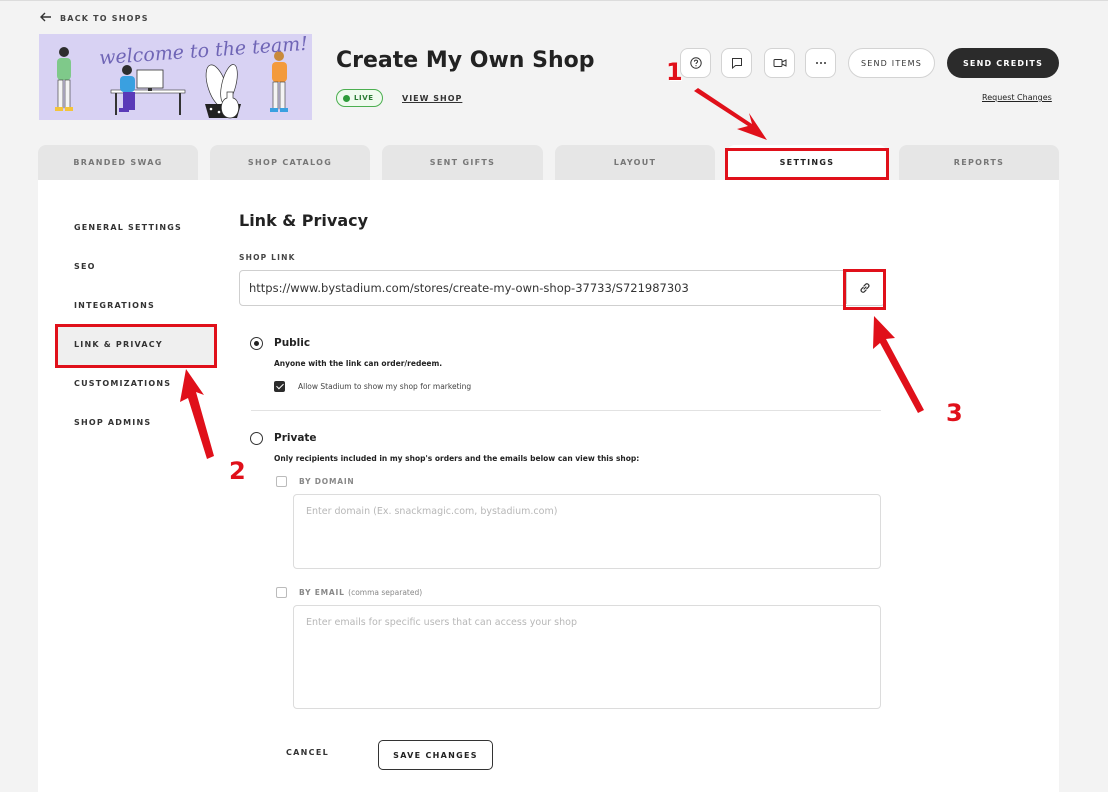 Image resolution: width=1108 pixels, height=792 pixels. Describe the element at coordinates (954, 413) in the screenshot. I see `annotation-number-3: 3` at that location.